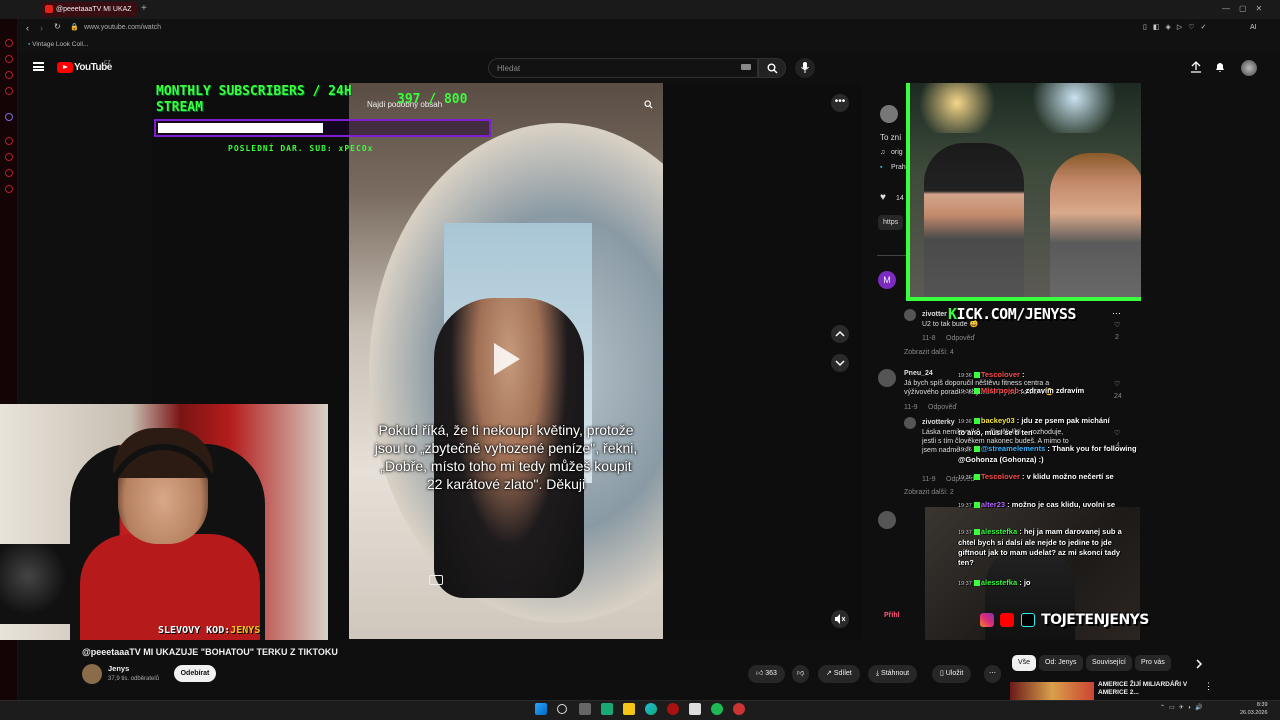 The width and height of the screenshot is (1280, 720). Describe the element at coordinates (998, 420) in the screenshot. I see `chat-username: backey03` at that location.